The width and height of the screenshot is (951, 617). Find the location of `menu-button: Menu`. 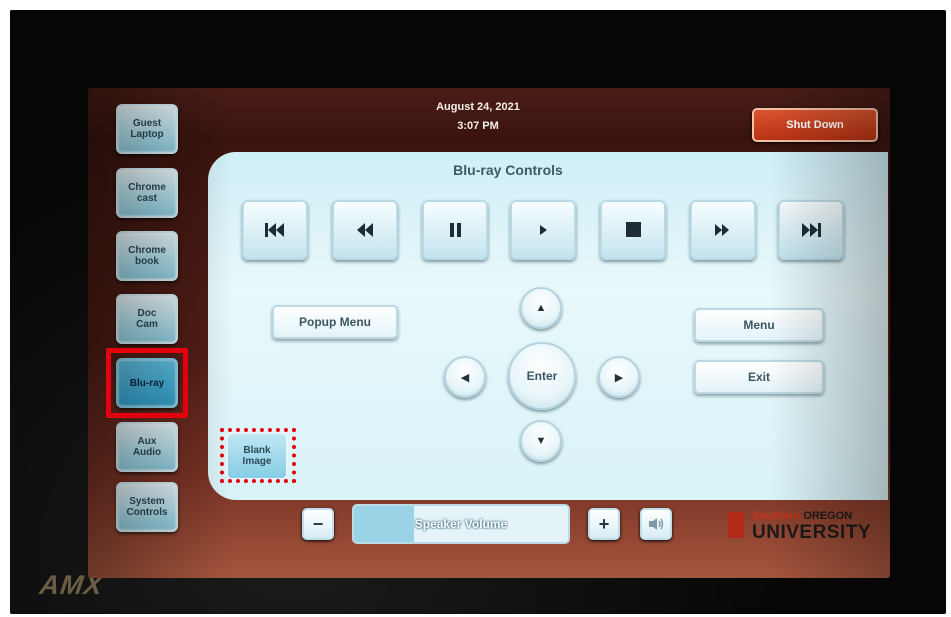

menu-button: Menu is located at coordinates (759, 325).